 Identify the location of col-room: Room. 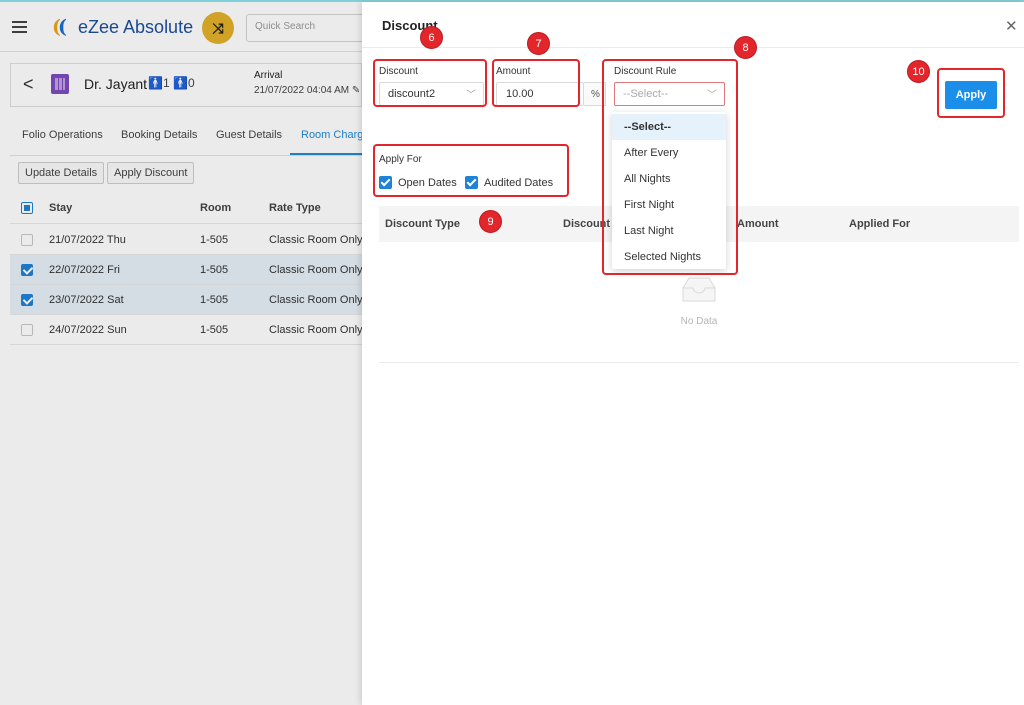
(216, 208).